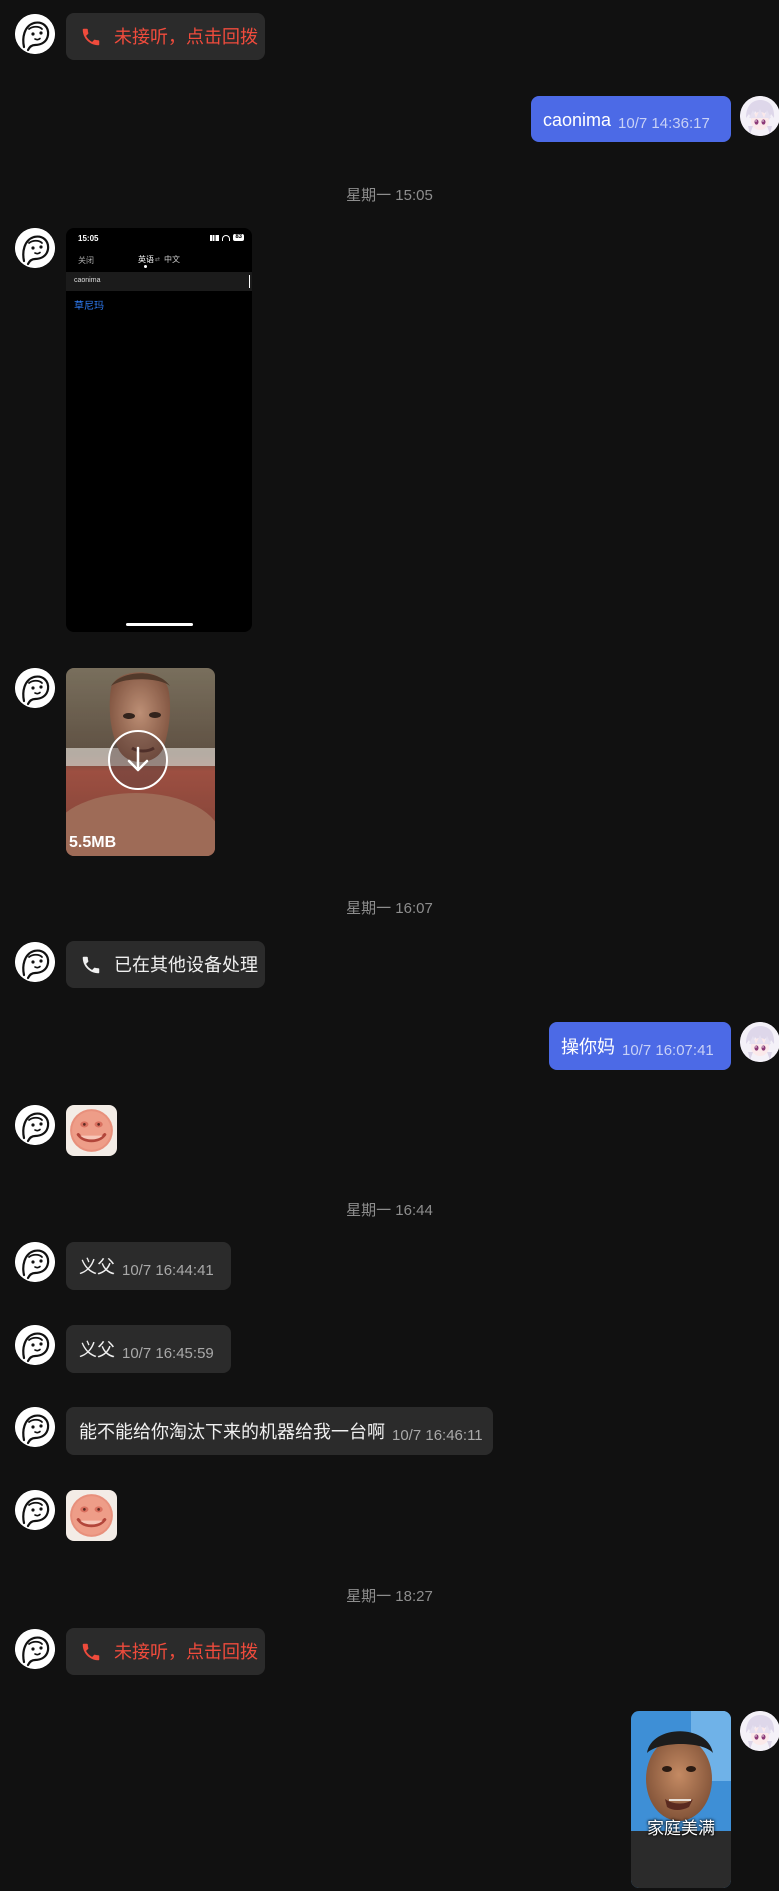 Image resolution: width=779 pixels, height=1891 pixels. What do you see at coordinates (232, 1432) in the screenshot?
I see `message-text: 能不能给你淘汰下来的机器给我一台啊` at bounding box center [232, 1432].